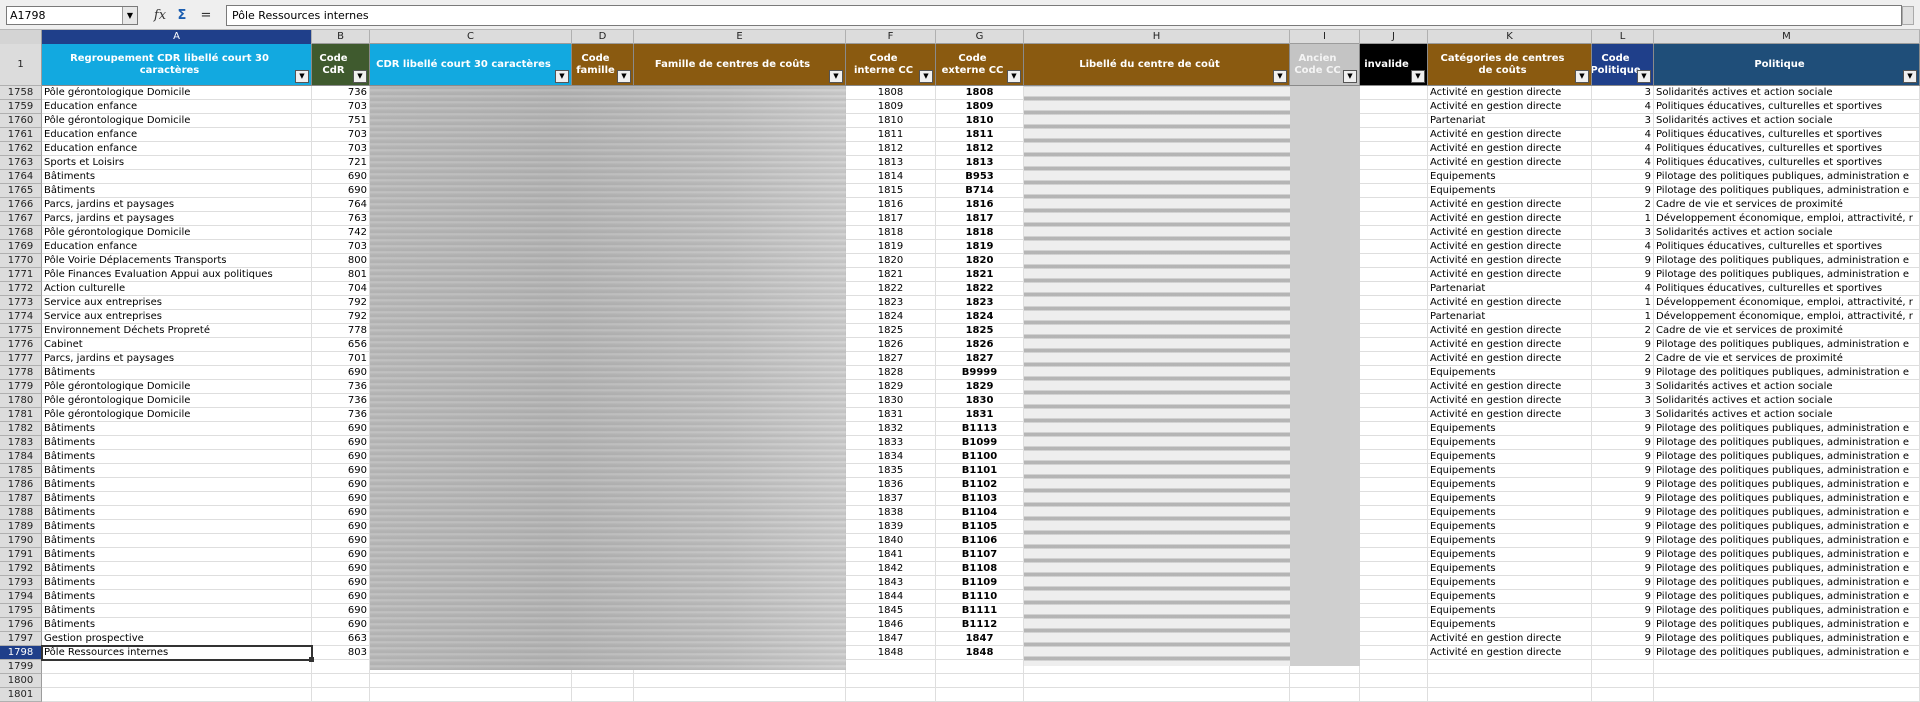  I want to click on cell-g: 1818, so click(980, 233).